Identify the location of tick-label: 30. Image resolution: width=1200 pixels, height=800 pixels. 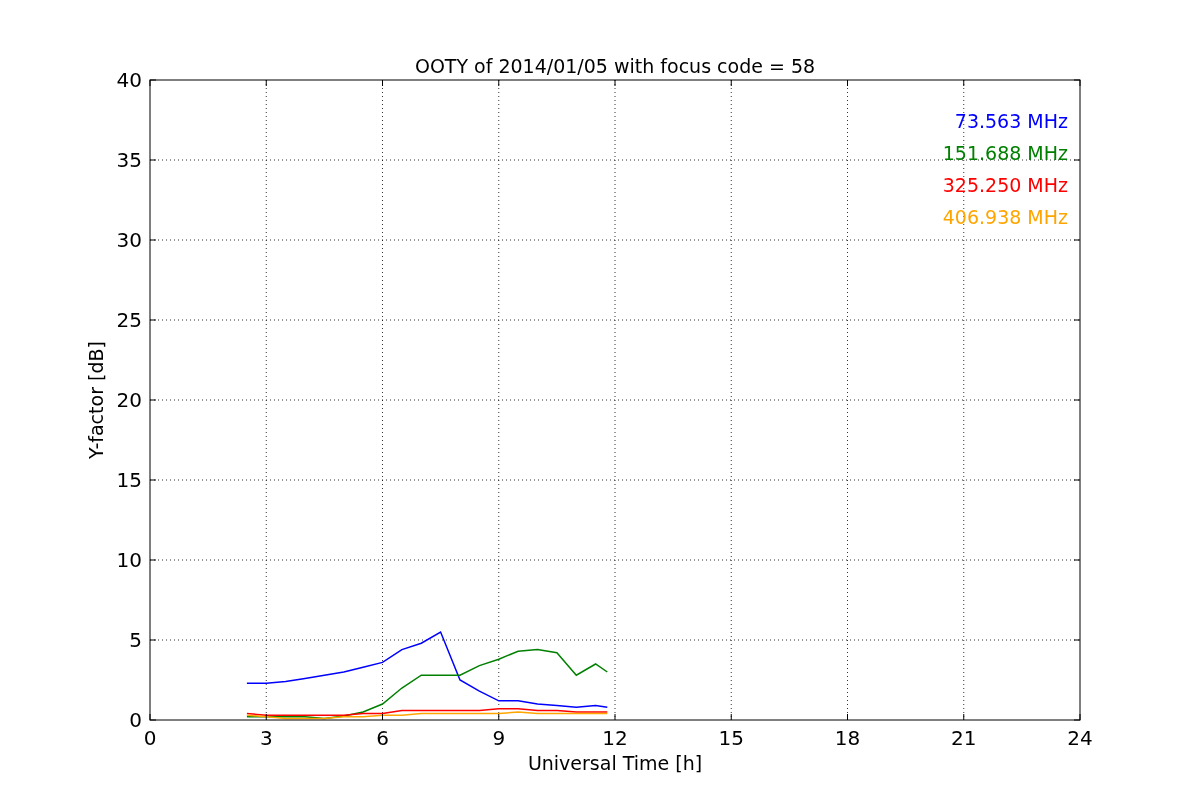
(129, 240).